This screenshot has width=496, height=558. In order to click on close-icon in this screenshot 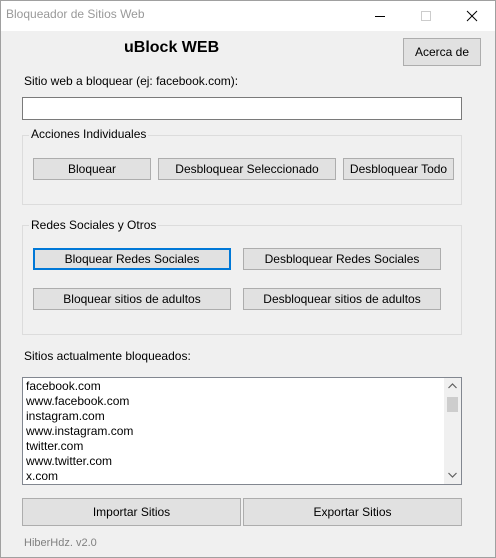, I will do `click(472, 16)`.